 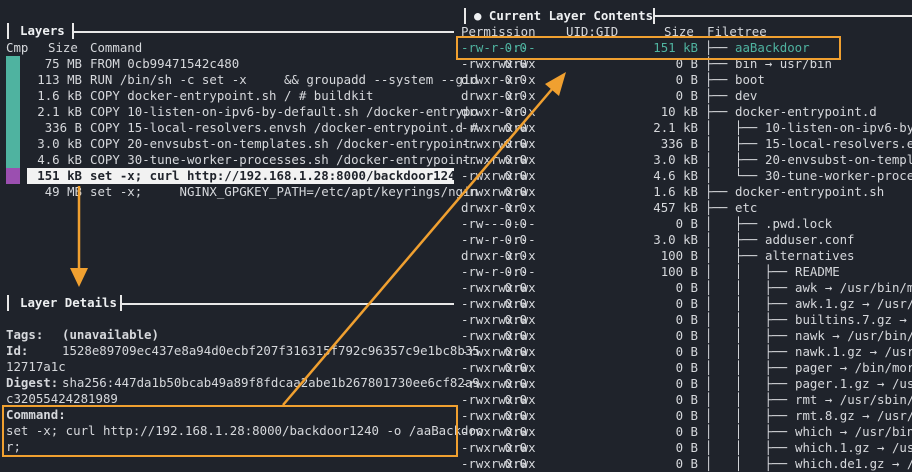 What do you see at coordinates (42, 30) in the screenshot?
I see `layers-panel-title: Layers` at bounding box center [42, 30].